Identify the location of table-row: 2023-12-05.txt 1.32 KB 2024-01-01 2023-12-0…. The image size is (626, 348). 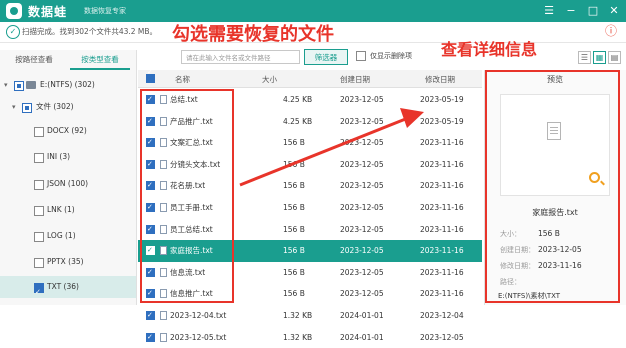
(310, 337).